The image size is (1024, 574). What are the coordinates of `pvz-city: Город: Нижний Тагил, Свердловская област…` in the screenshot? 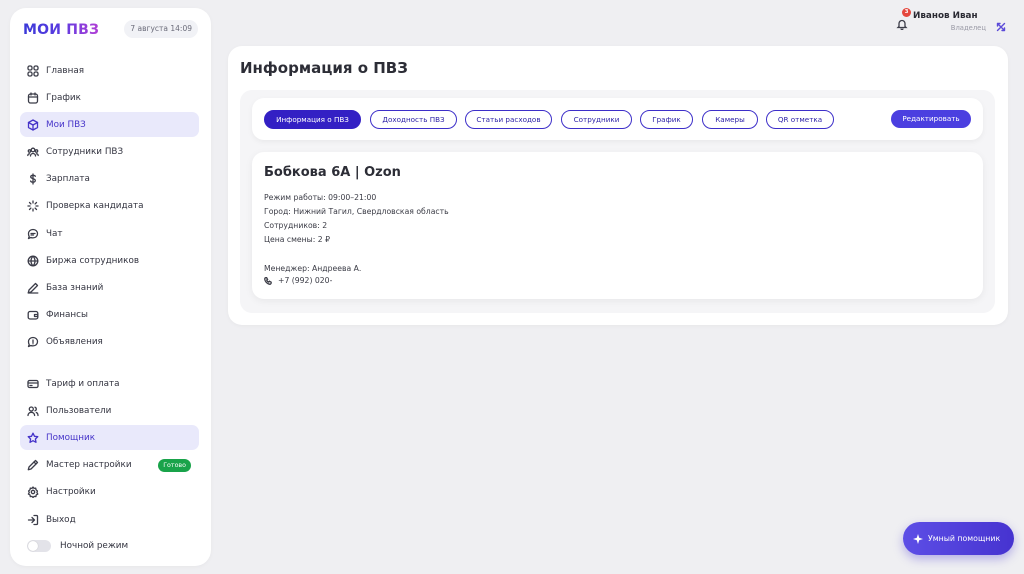 It's located at (356, 211).